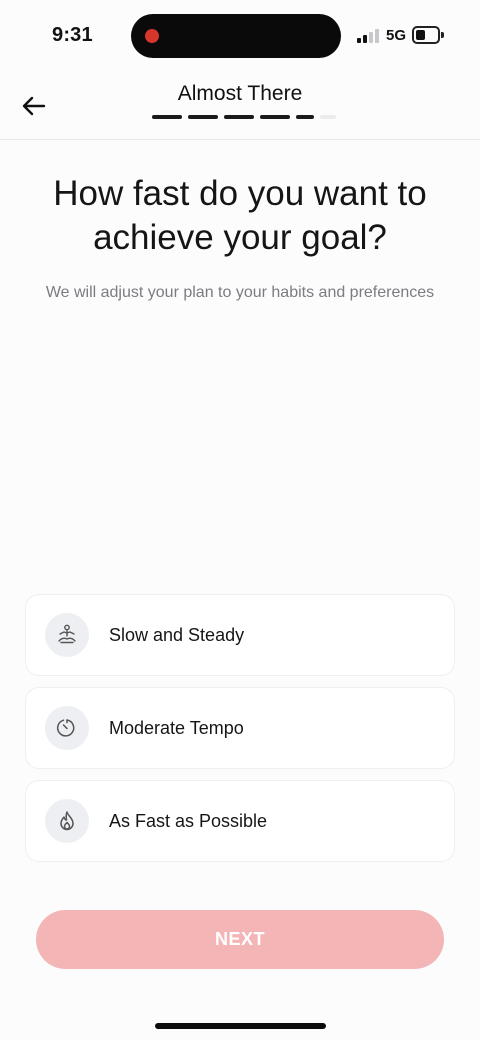 This screenshot has height=1040, width=480. Describe the element at coordinates (236, 36) in the screenshot. I see `dynamic-island` at that location.